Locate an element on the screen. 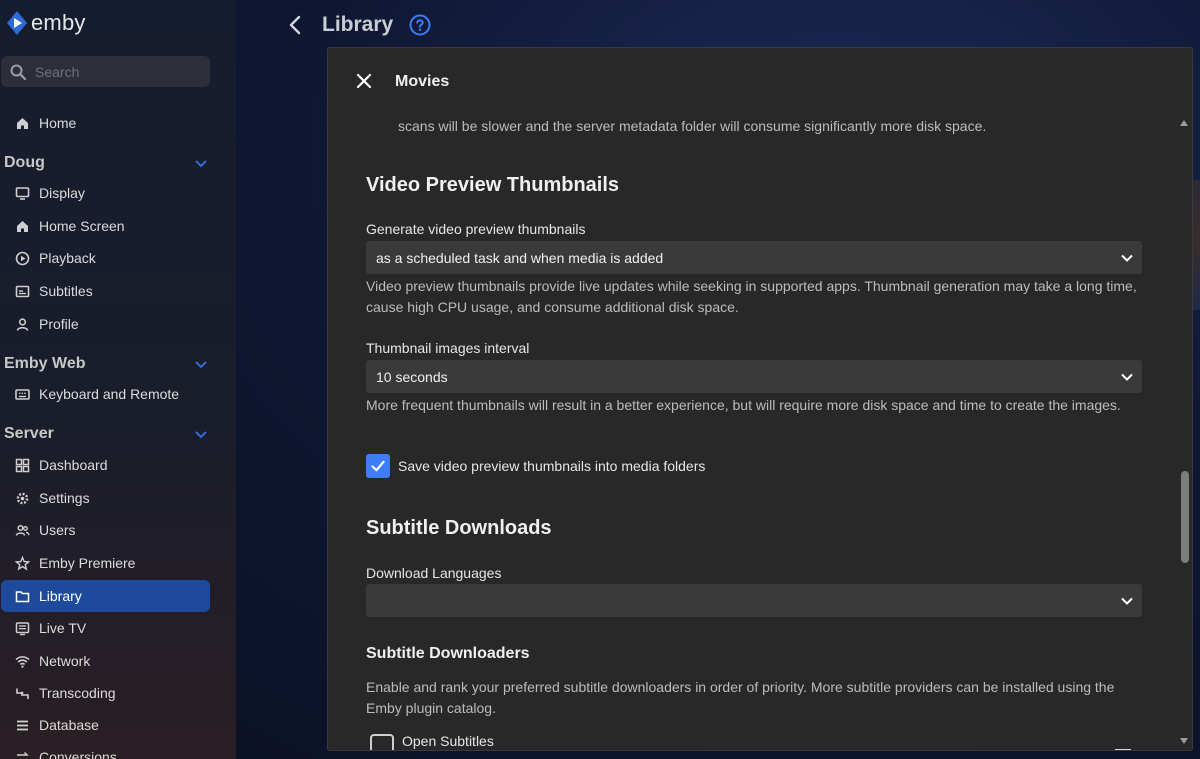  sidebar-item-home-screen: Home Screen is located at coordinates (105, 226).